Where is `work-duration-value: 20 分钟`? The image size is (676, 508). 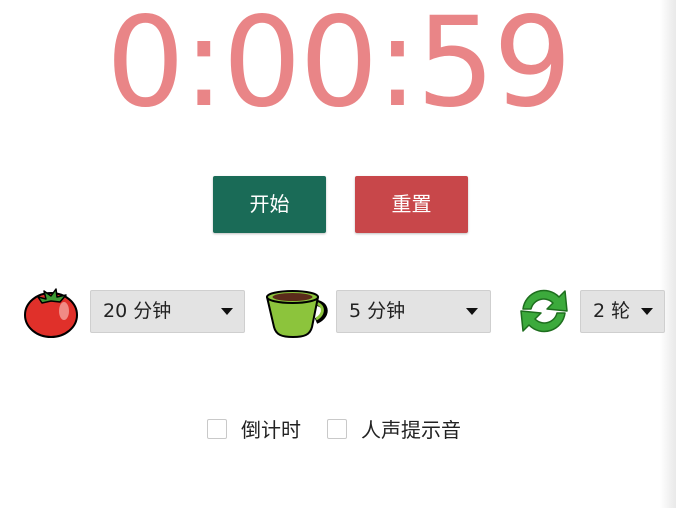 work-duration-value: 20 分钟 is located at coordinates (137, 311).